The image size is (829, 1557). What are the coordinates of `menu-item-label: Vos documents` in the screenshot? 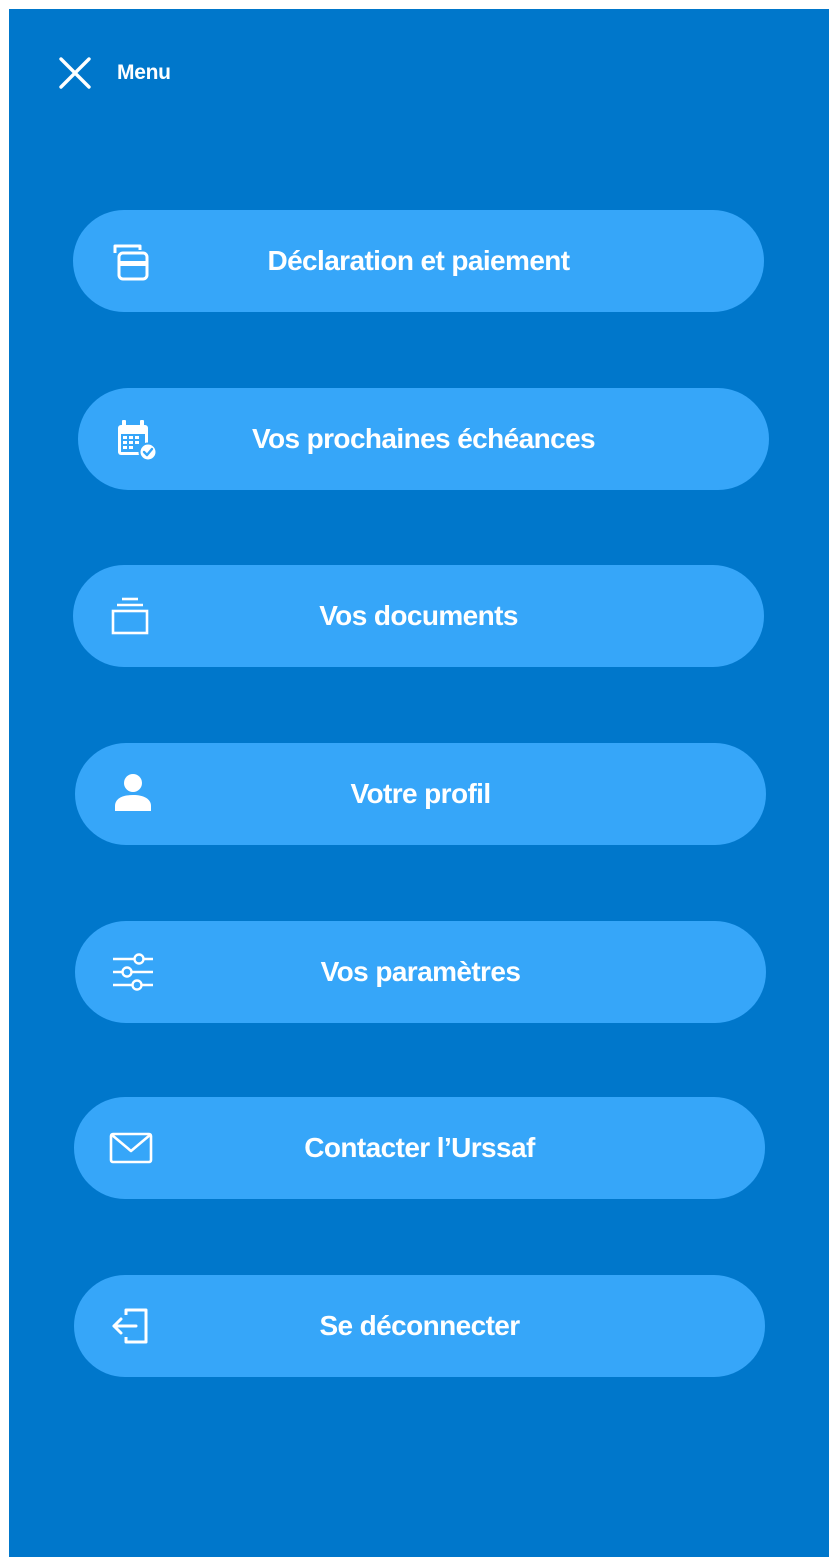 It's located at (418, 615).